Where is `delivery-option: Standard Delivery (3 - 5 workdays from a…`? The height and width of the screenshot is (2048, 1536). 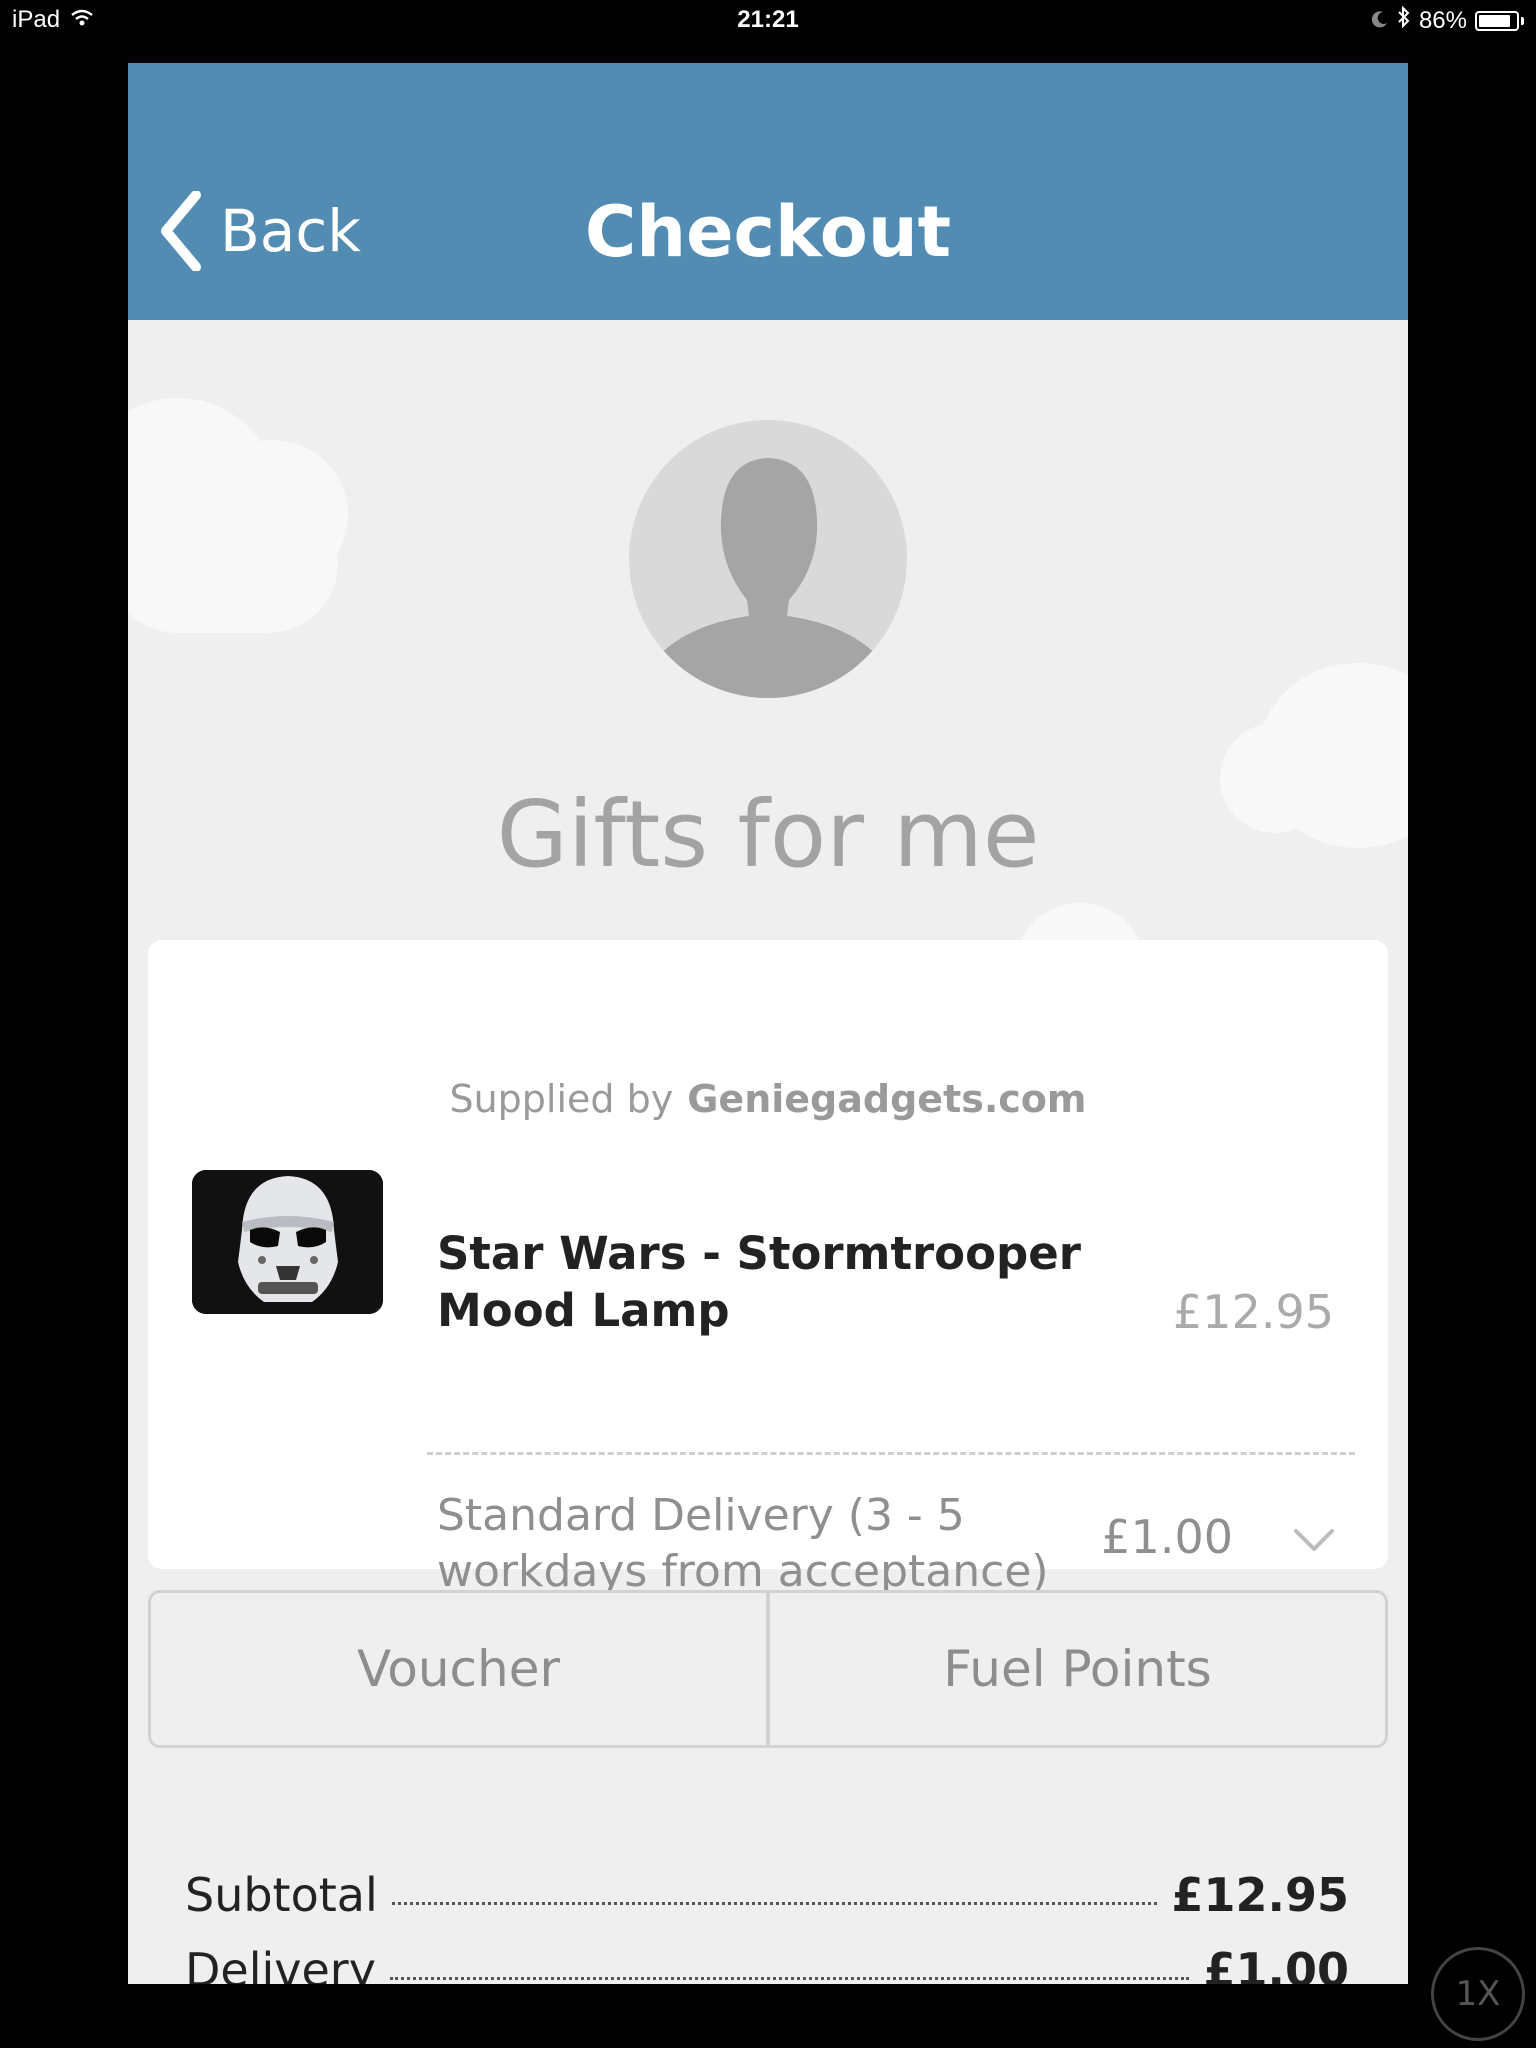
delivery-option: Standard Delivery (3 - 5 workdays from a… is located at coordinates (757, 1544).